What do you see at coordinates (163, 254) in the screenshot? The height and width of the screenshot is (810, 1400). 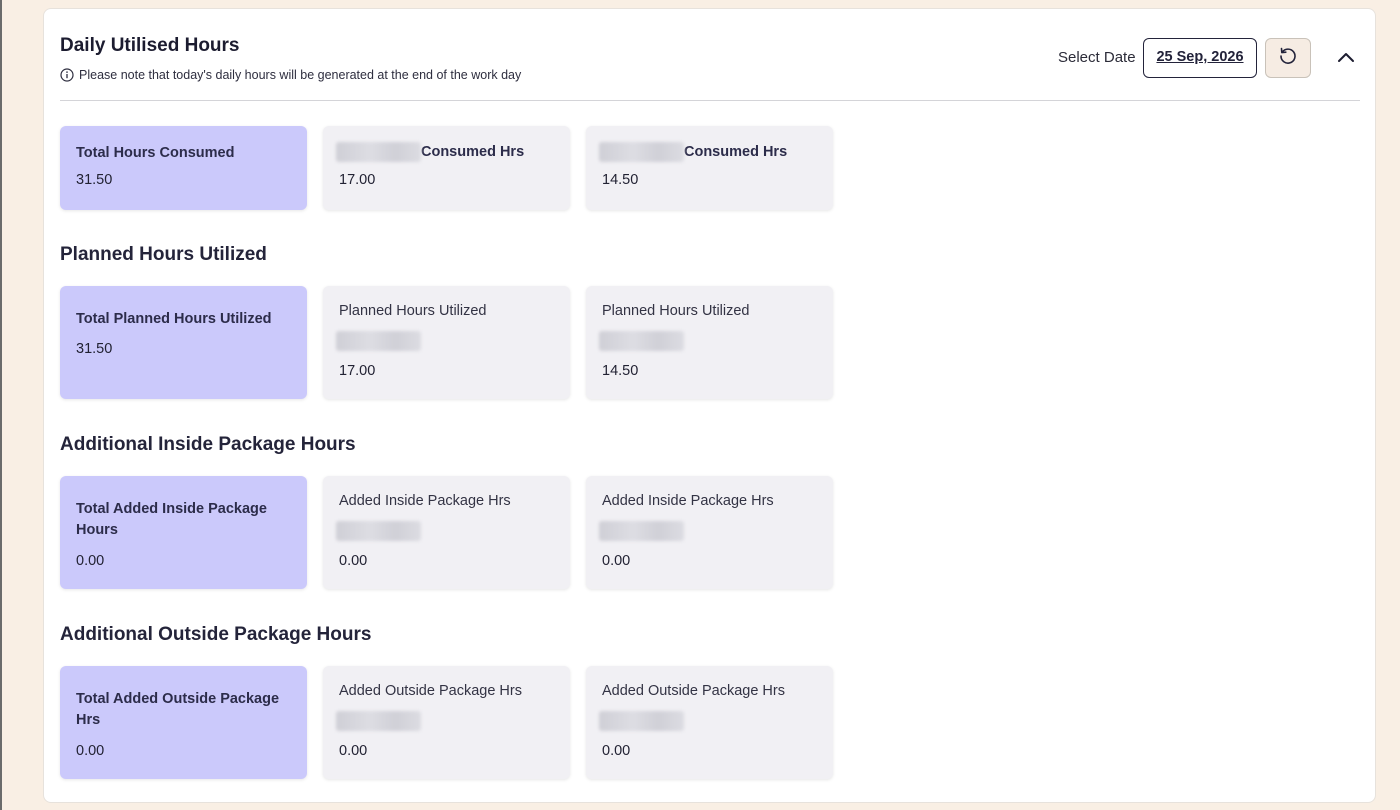 I see `section-title-planned: Planned Hours Utilized` at bounding box center [163, 254].